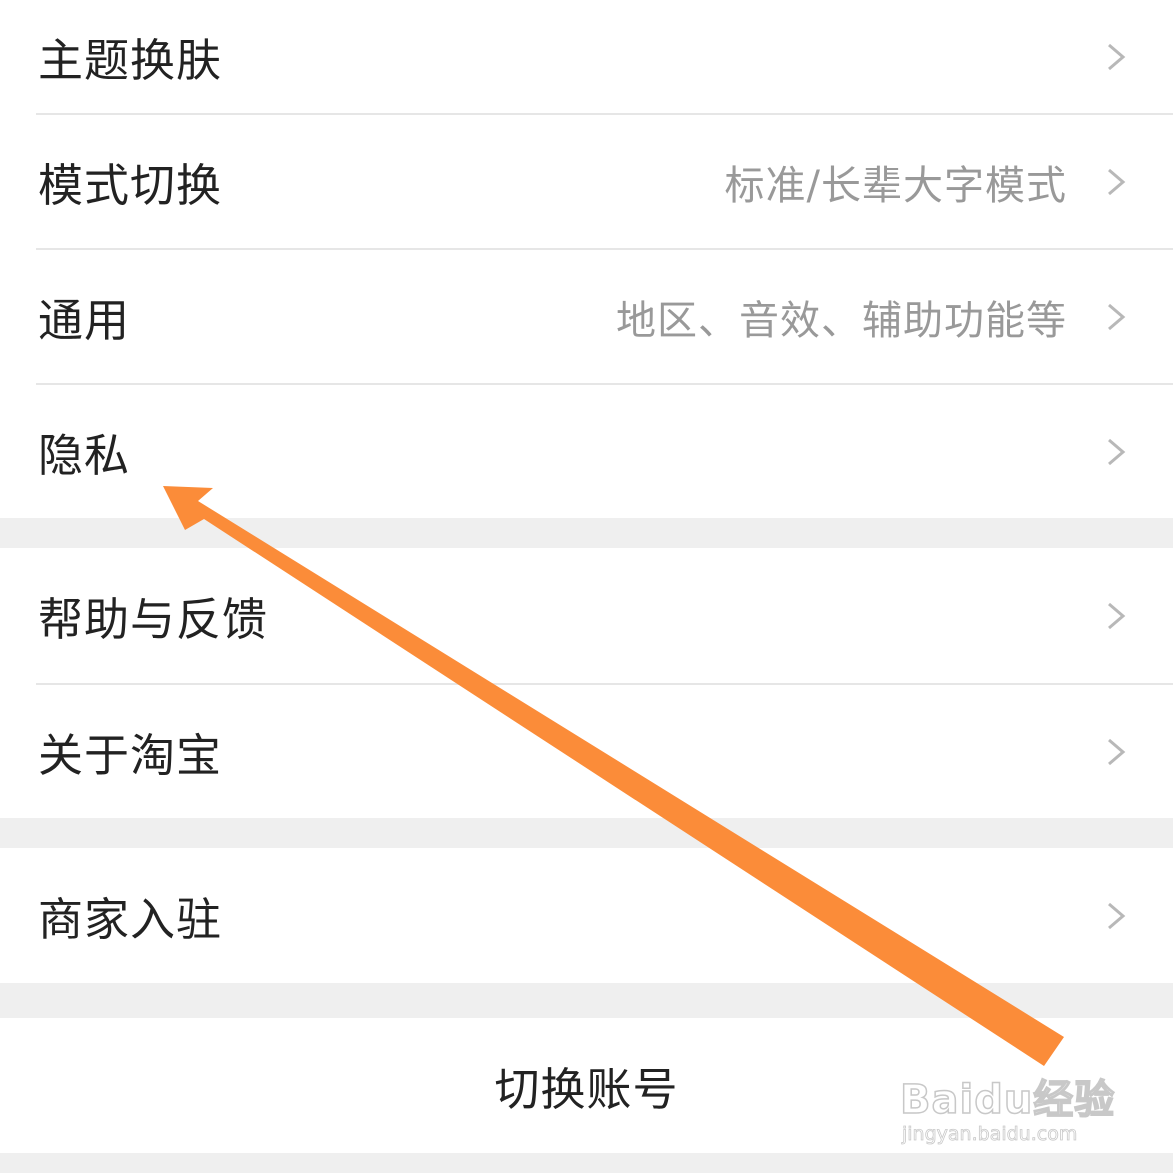 This screenshot has height=1173, width=1173. What do you see at coordinates (130, 919) in the screenshot?
I see `settings-item-label: 商家入驻` at bounding box center [130, 919].